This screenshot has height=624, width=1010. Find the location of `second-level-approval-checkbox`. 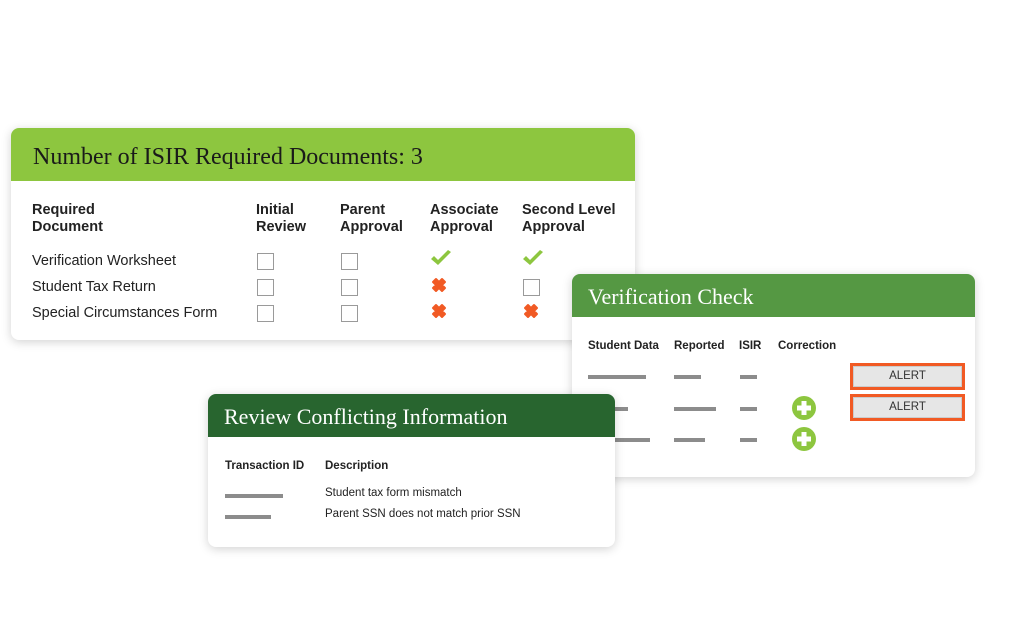

second-level-approval-checkbox is located at coordinates (531, 287).